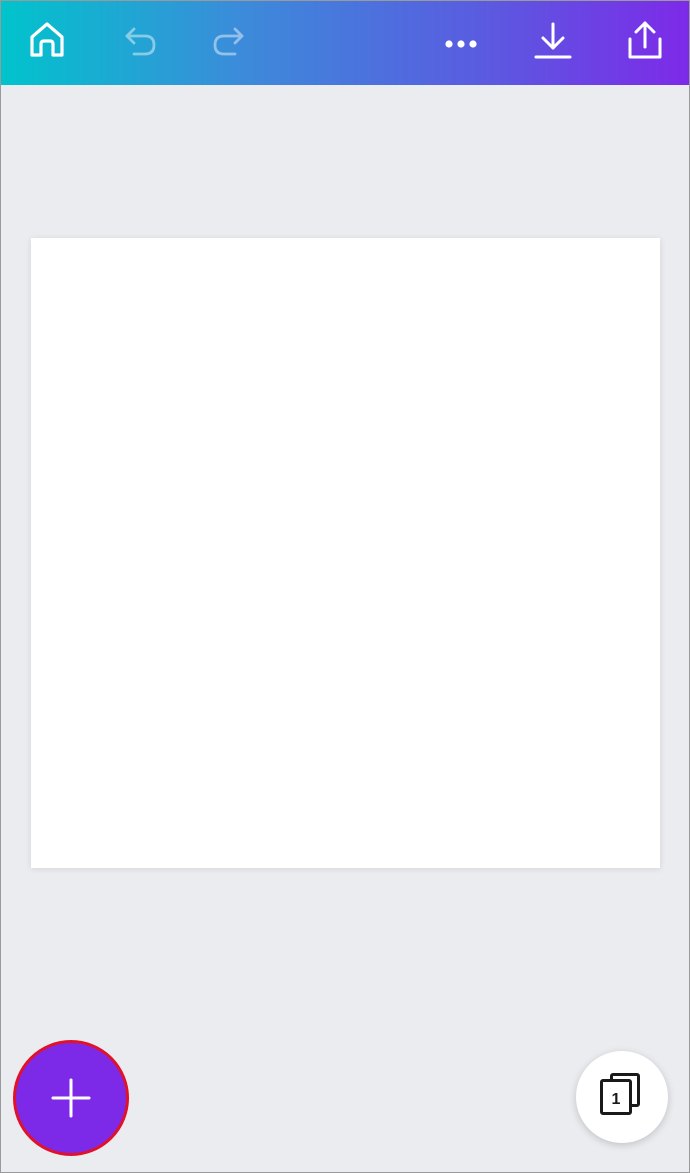 Image resolution: width=690 pixels, height=1173 pixels. I want to click on undo-icon, so click(140, 41).